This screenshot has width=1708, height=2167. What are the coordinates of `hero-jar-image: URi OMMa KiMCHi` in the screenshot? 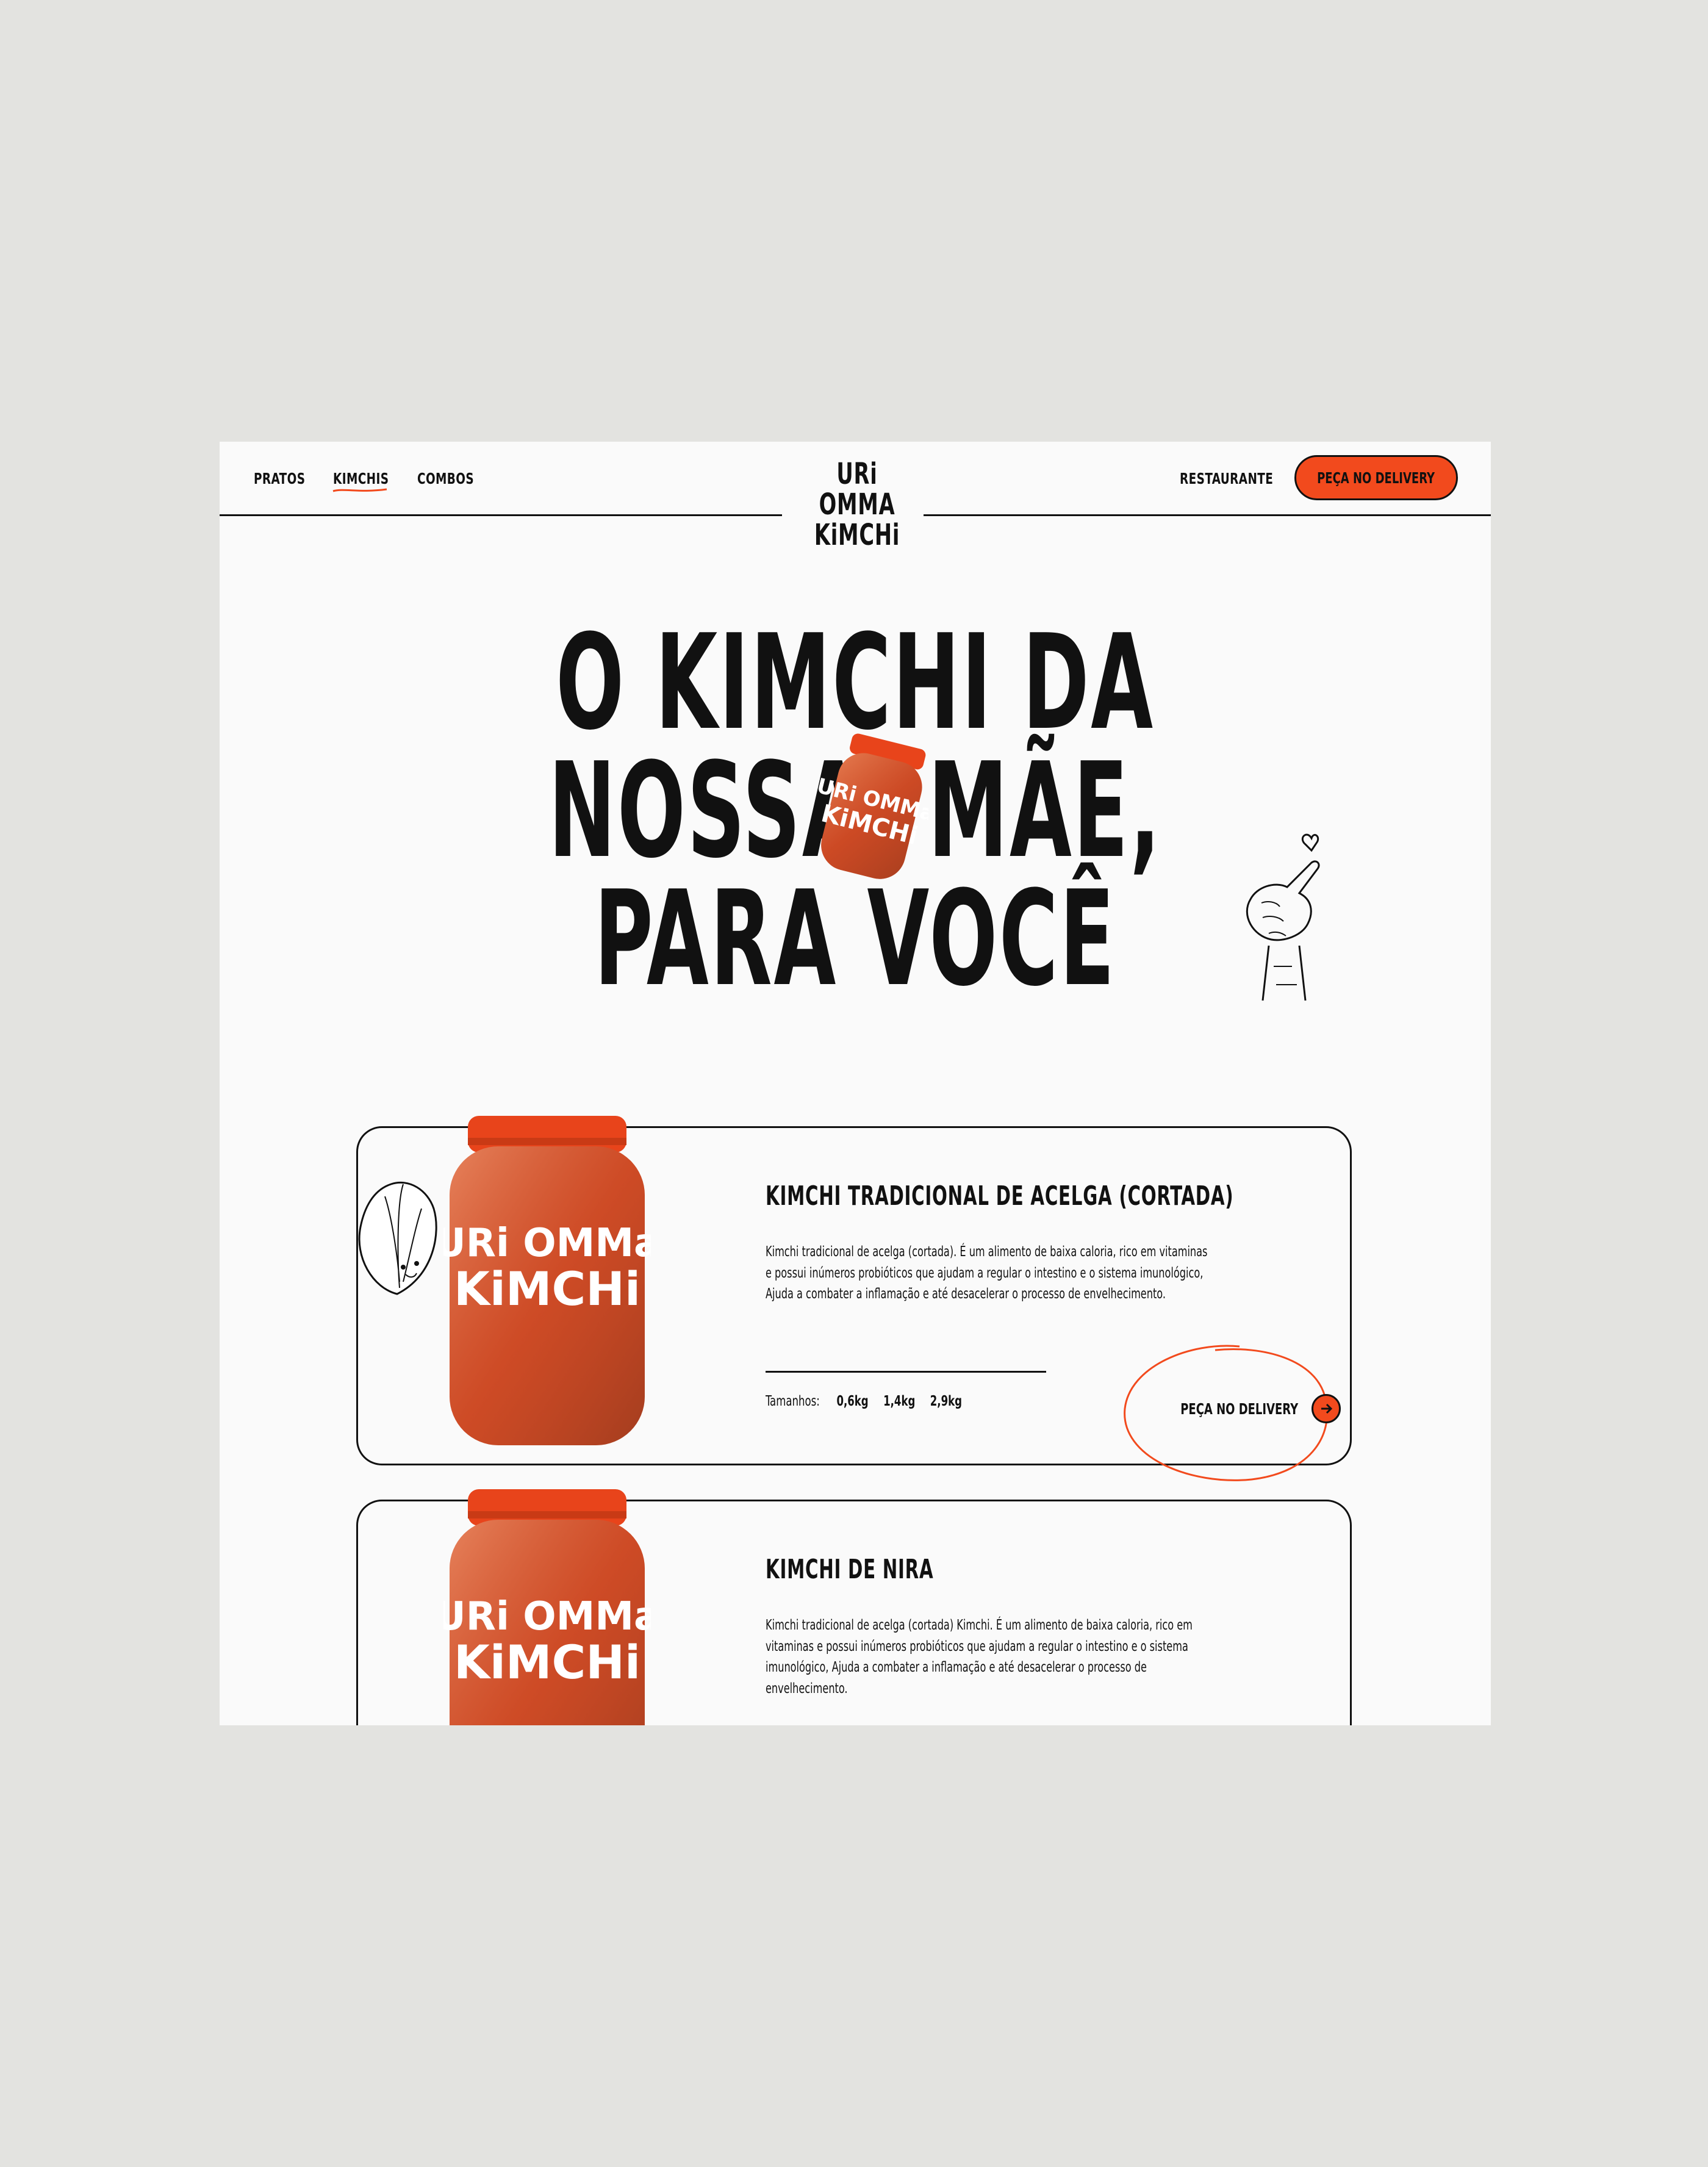 It's located at (873, 806).